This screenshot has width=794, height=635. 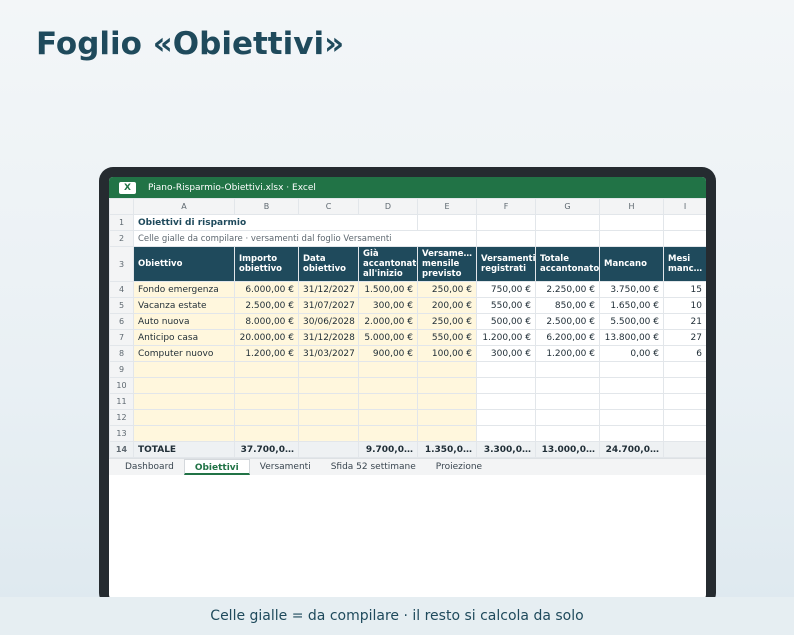 What do you see at coordinates (121, 321) in the screenshot?
I see `row-number: 6` at bounding box center [121, 321].